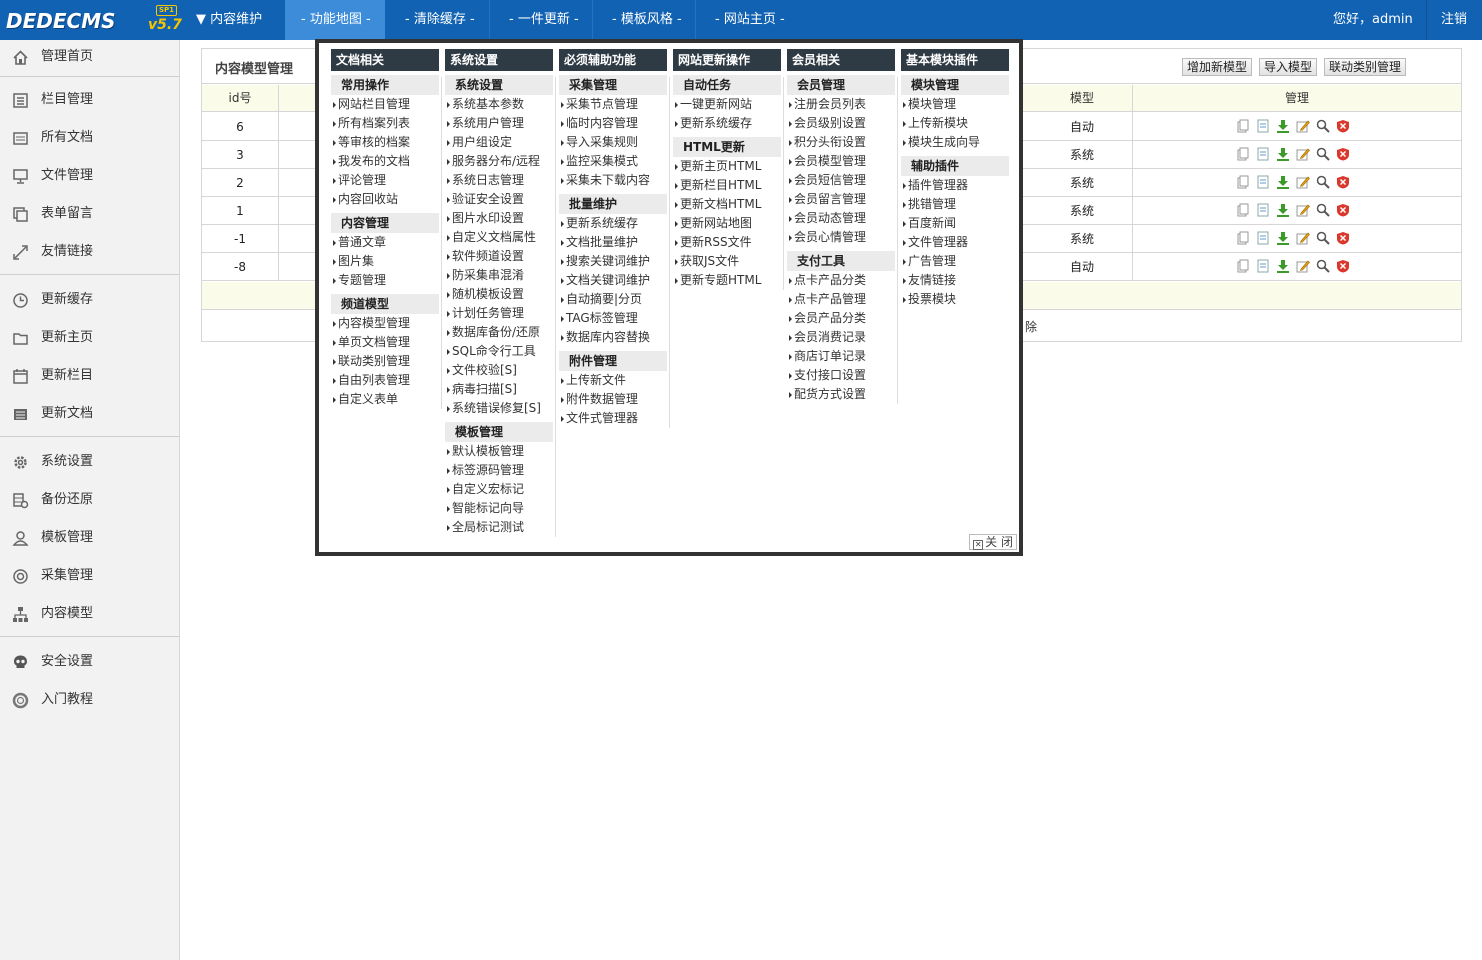 This screenshot has height=960, width=1482. What do you see at coordinates (89, 500) in the screenshot?
I see `sidebar-item-backup-restore: 备份还原` at bounding box center [89, 500].